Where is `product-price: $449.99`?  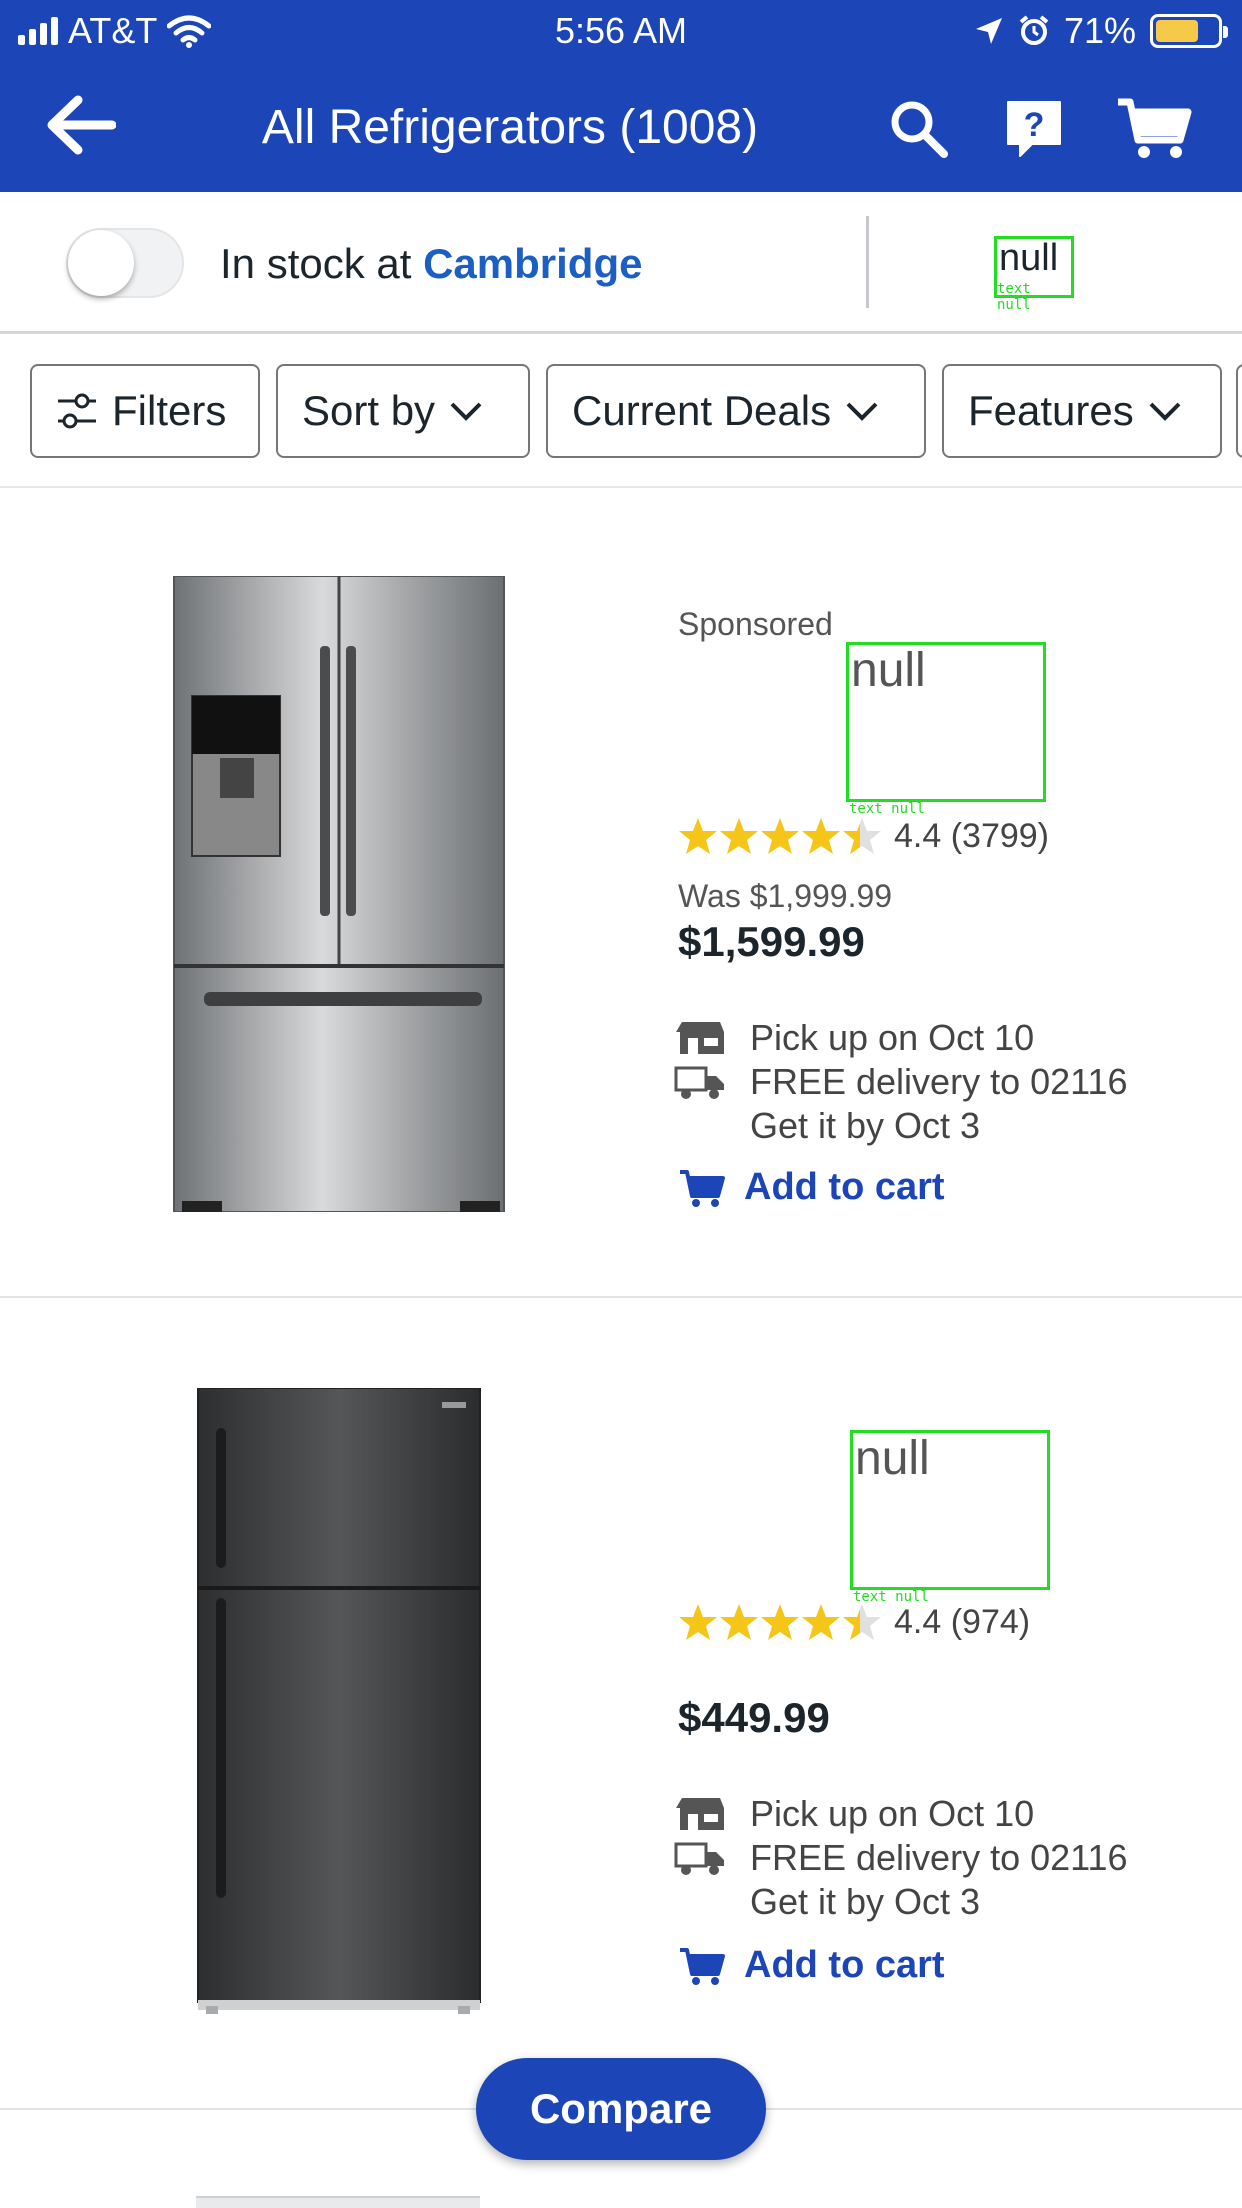
product-price: $449.99 is located at coordinates (754, 1717).